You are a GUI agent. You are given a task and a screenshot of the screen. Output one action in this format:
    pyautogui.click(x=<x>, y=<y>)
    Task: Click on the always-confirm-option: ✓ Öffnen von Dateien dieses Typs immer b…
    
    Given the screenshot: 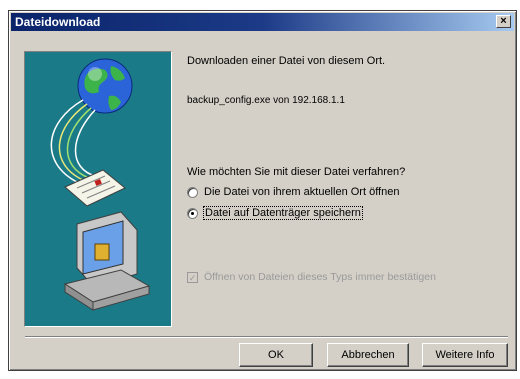 What is the action you would take?
    pyautogui.click(x=311, y=277)
    